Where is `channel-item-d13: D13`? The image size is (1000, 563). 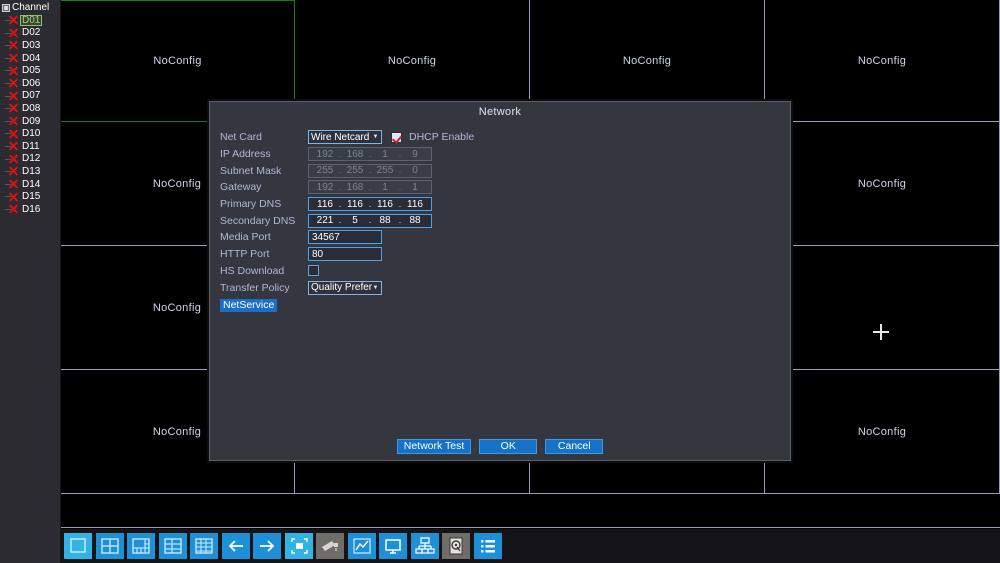
channel-item-d13: D13 is located at coordinates (30, 171).